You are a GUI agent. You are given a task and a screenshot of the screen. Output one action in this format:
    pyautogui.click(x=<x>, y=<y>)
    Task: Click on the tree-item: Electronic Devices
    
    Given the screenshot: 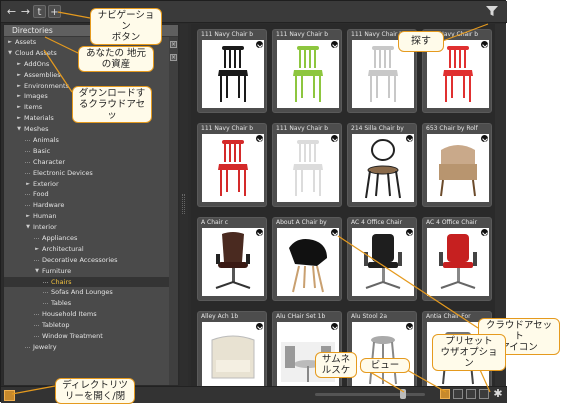 What is the action you would take?
    pyautogui.click(x=87, y=173)
    